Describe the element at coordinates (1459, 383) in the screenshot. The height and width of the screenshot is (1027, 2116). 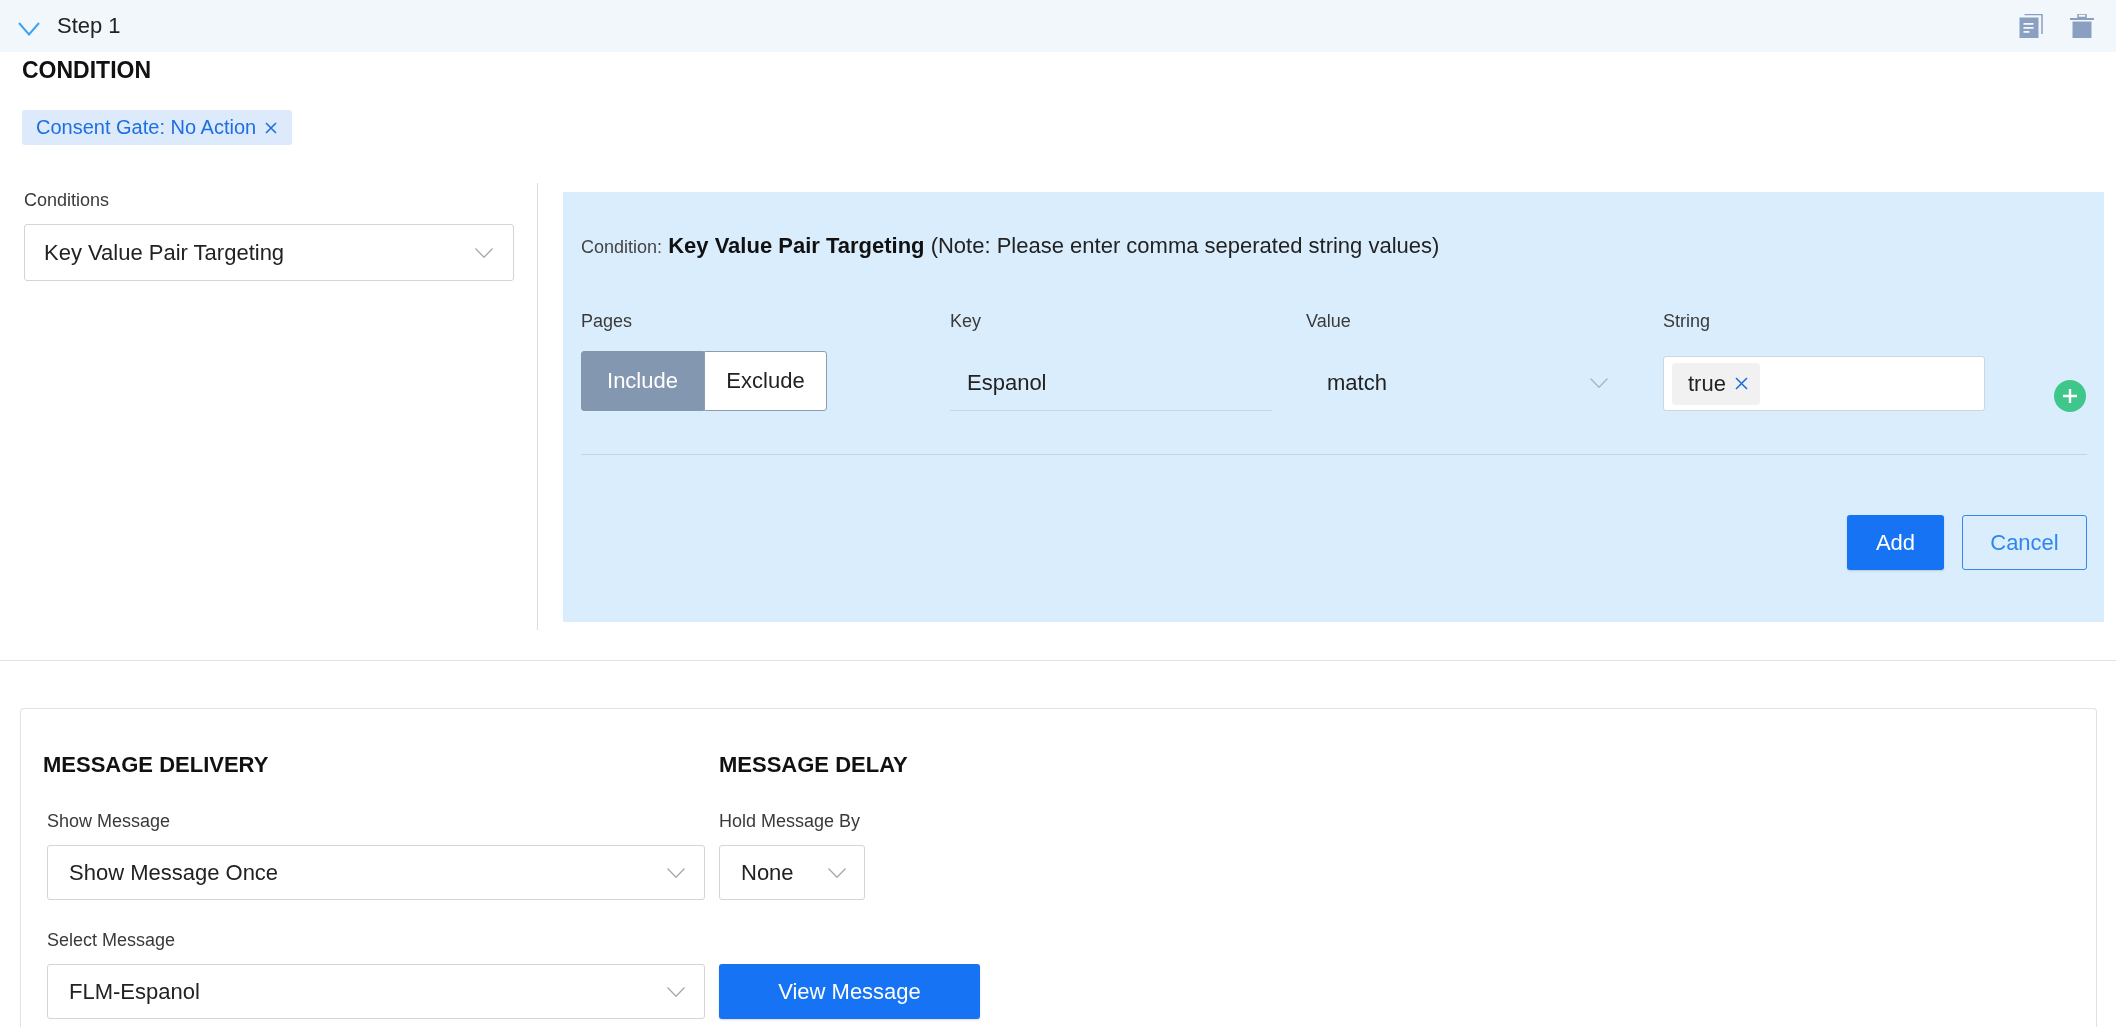
I see `value-dropdown: match` at that location.